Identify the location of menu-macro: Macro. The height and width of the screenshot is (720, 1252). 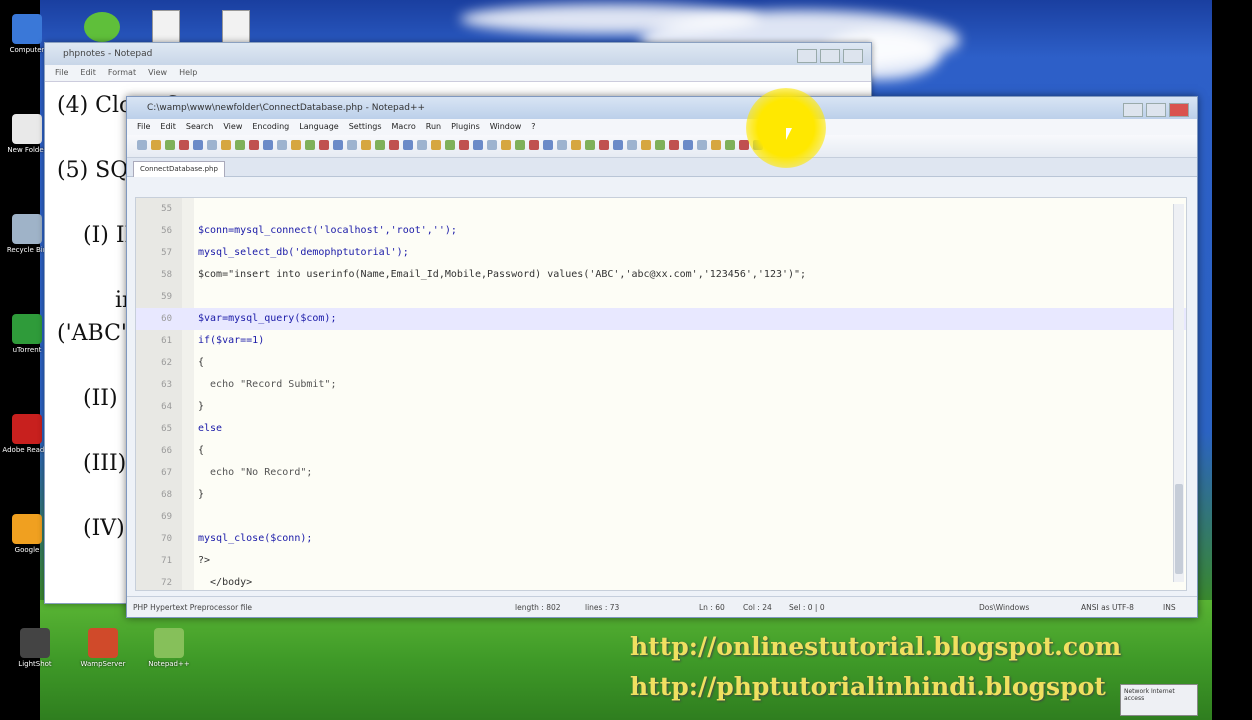
(404, 126).